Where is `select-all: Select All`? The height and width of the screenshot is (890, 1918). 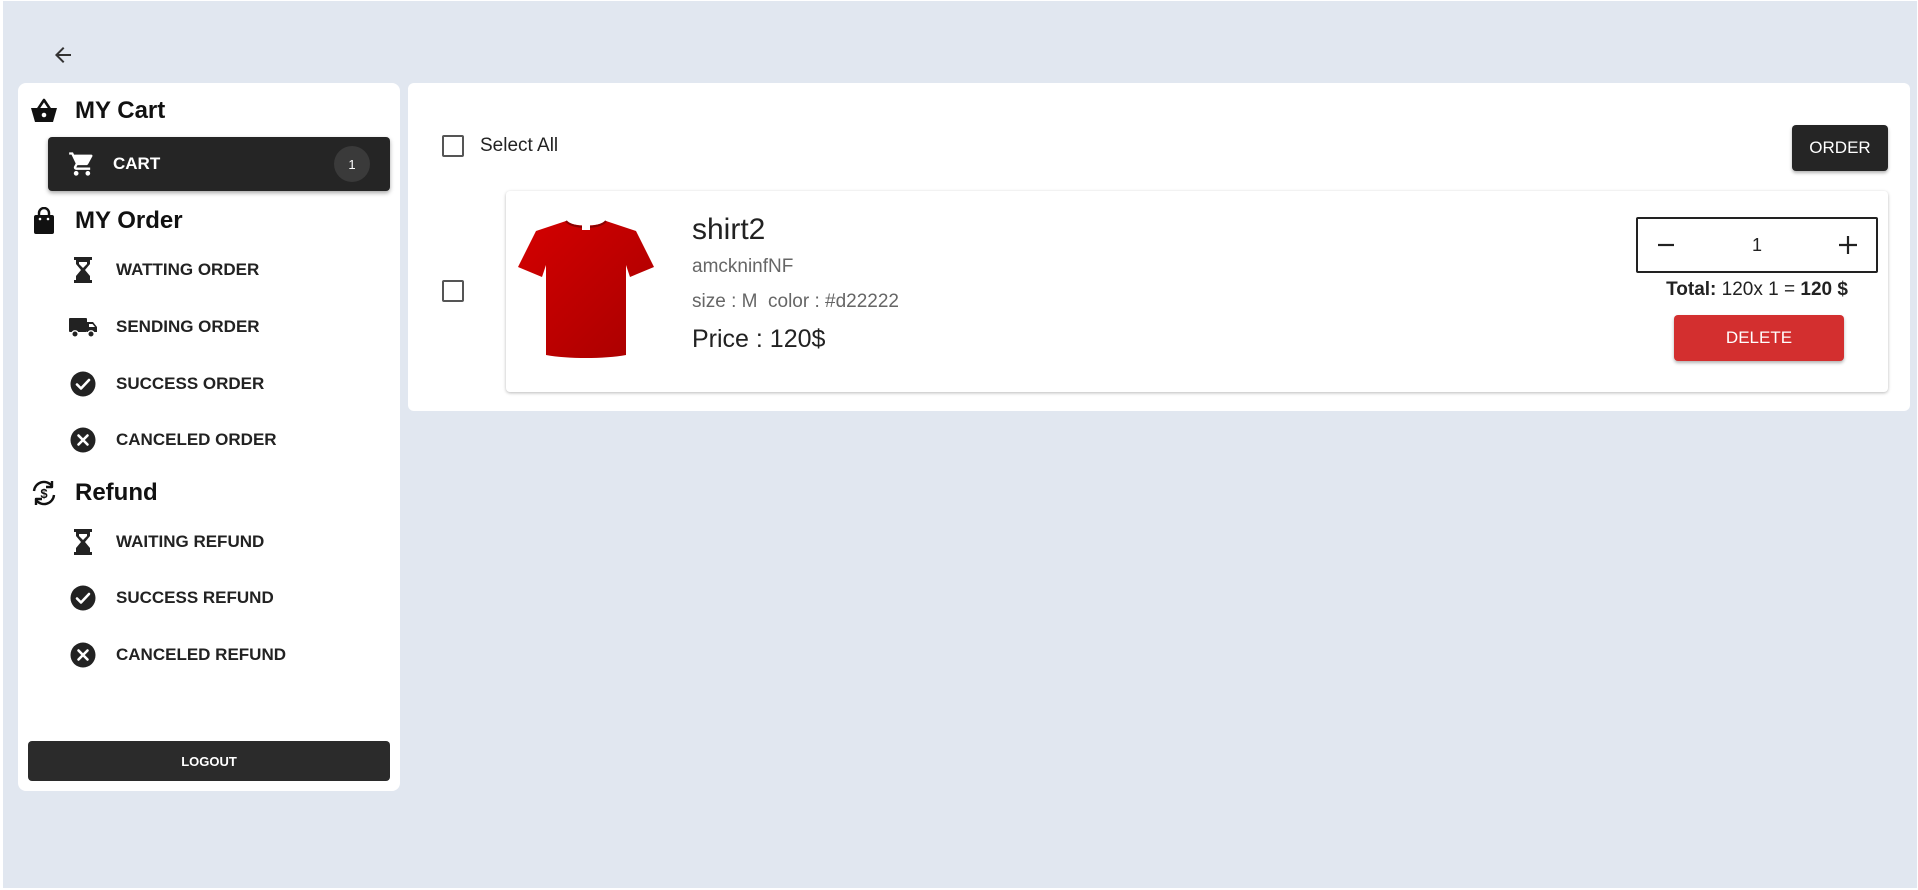
select-all: Select All is located at coordinates (500, 146).